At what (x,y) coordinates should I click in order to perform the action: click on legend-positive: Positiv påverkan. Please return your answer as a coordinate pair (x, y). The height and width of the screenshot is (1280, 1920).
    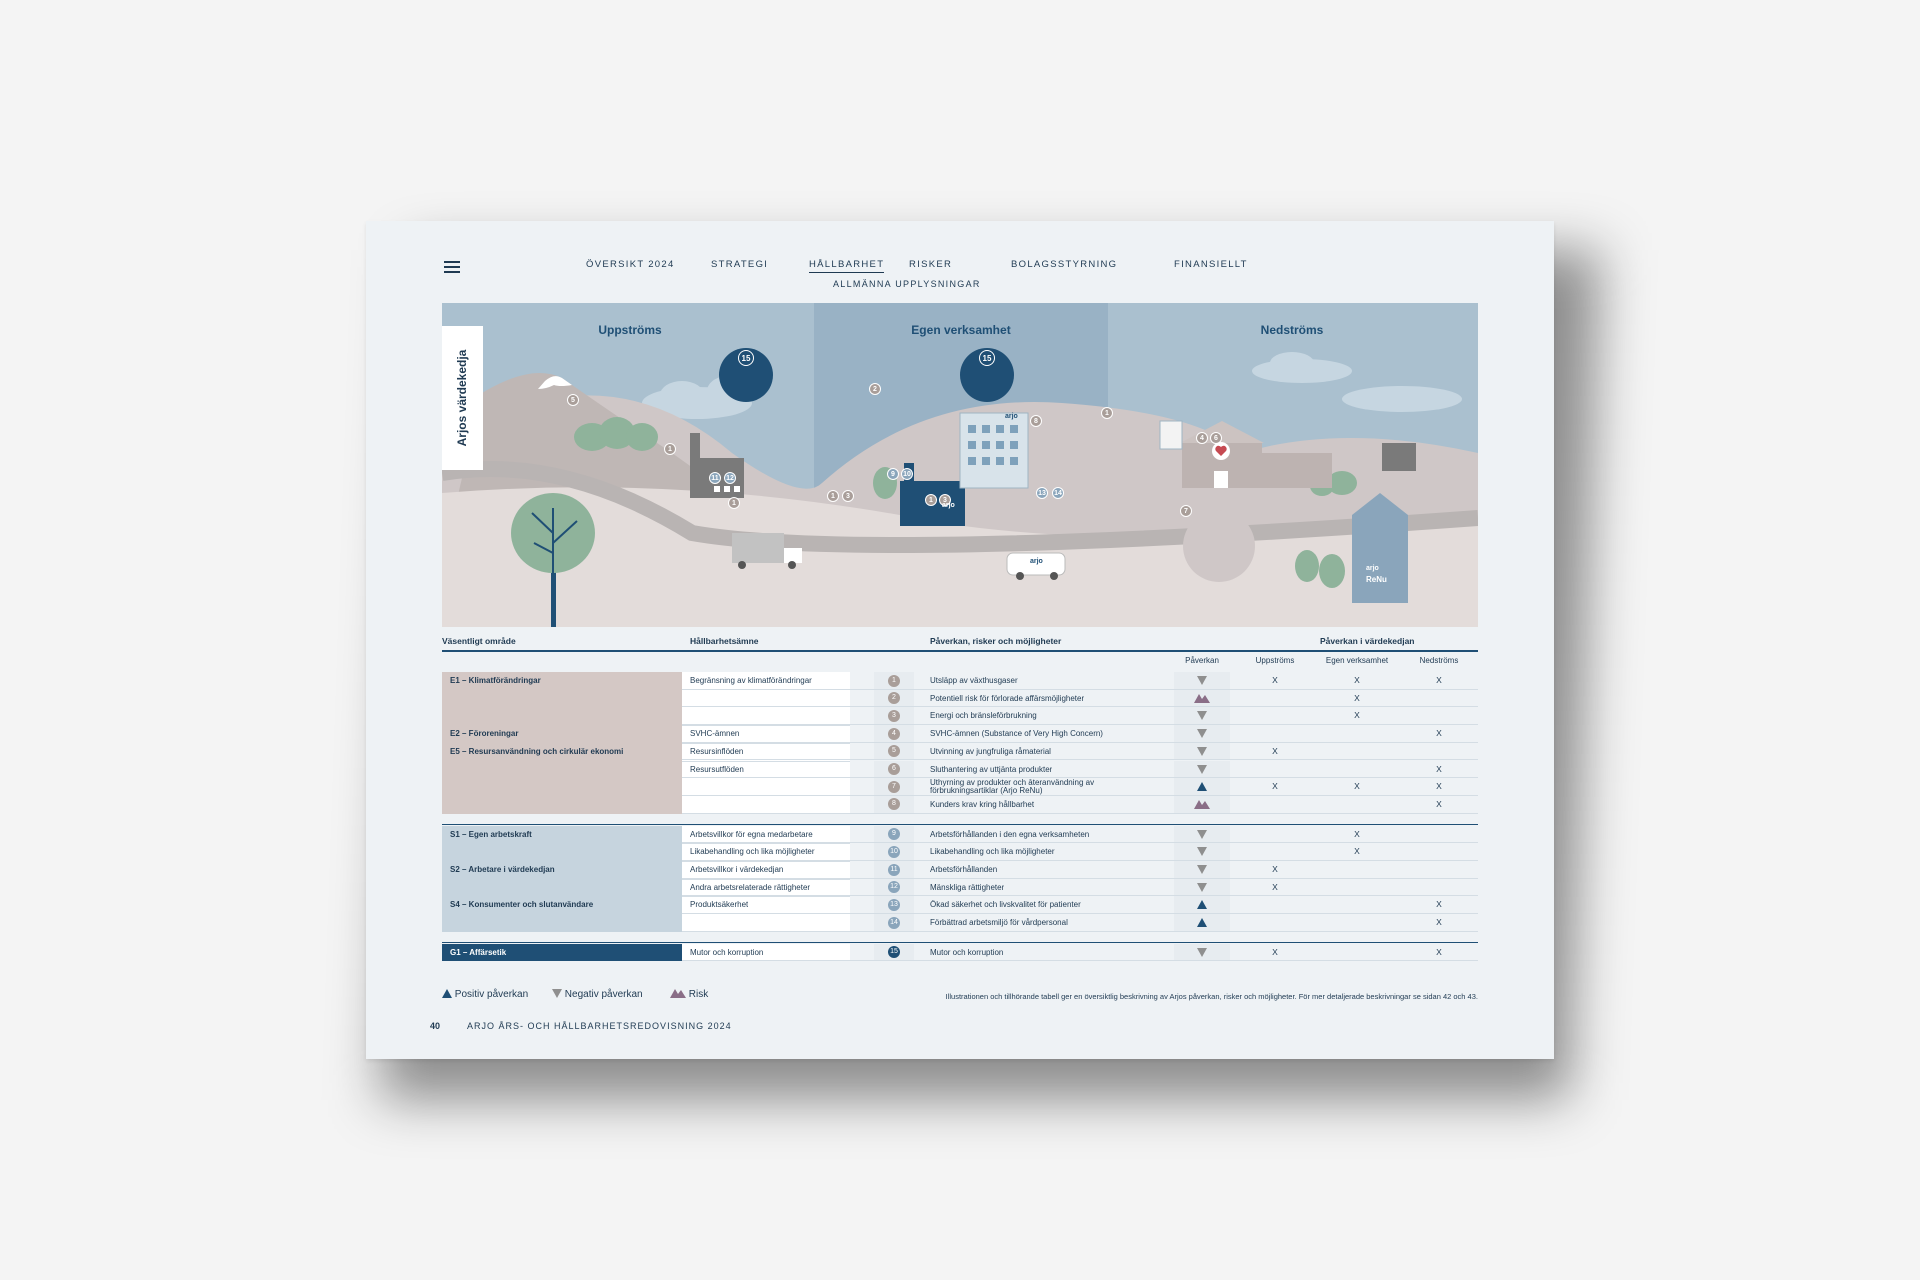
    Looking at the image, I should click on (485, 994).